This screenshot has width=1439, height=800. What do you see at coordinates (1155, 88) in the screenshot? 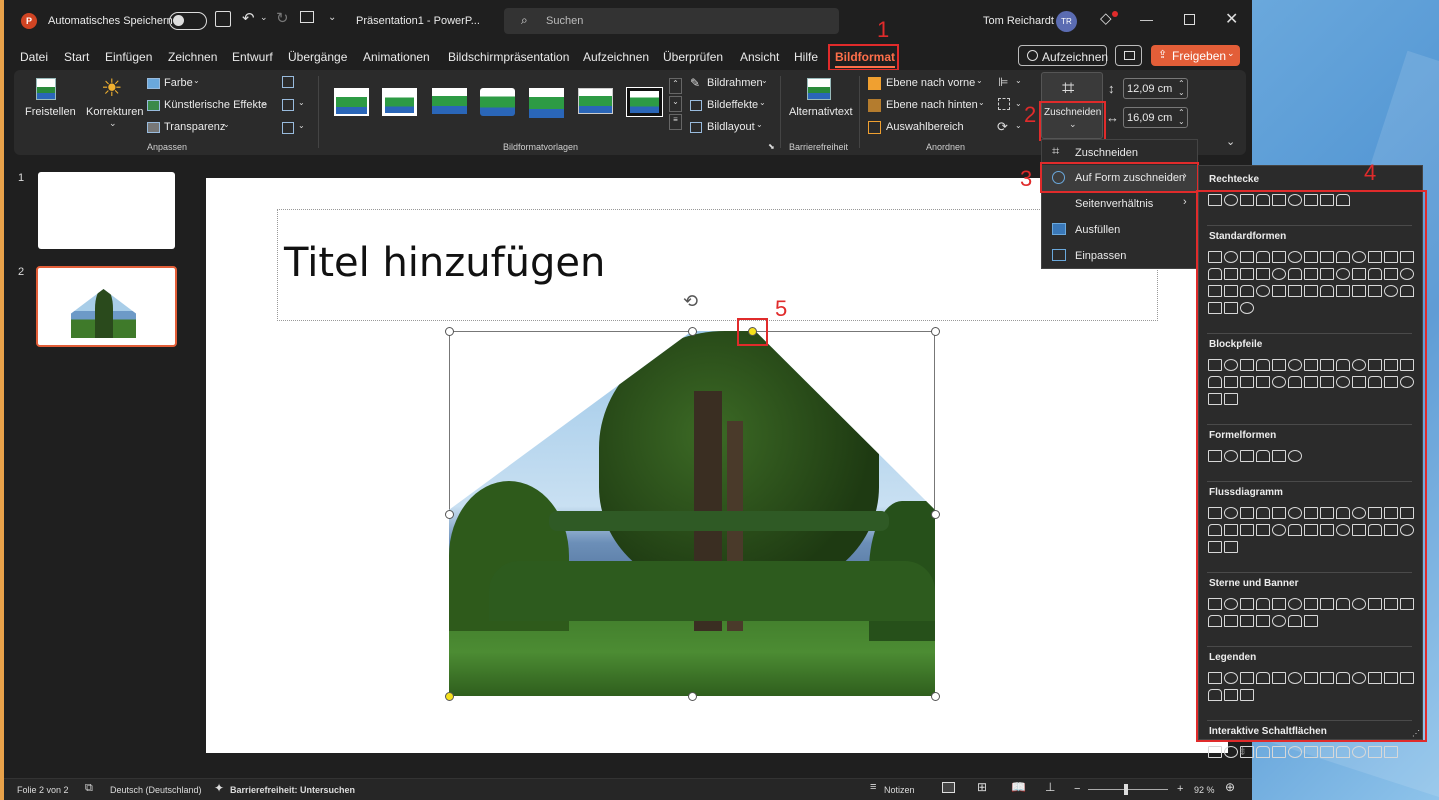
I see `height-field: 12,09 cm ⌃ ⌄` at bounding box center [1155, 88].